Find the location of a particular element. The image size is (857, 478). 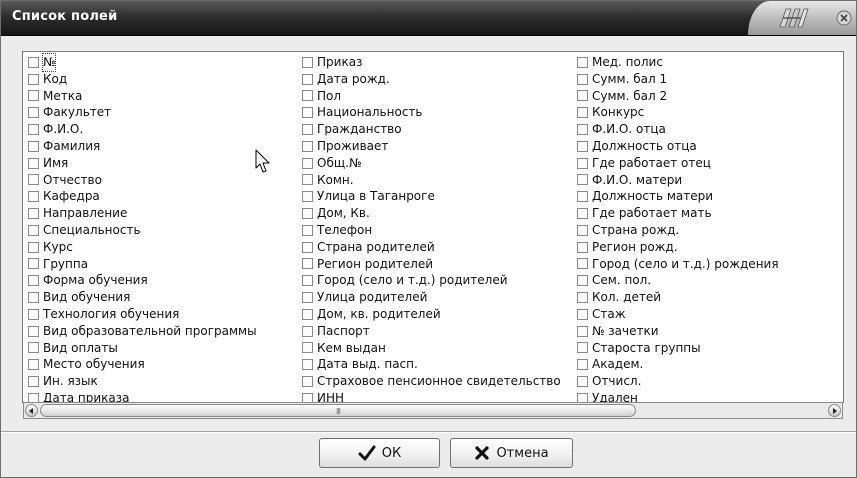

field-checkbox-item: Стаж is located at coordinates (678, 314).